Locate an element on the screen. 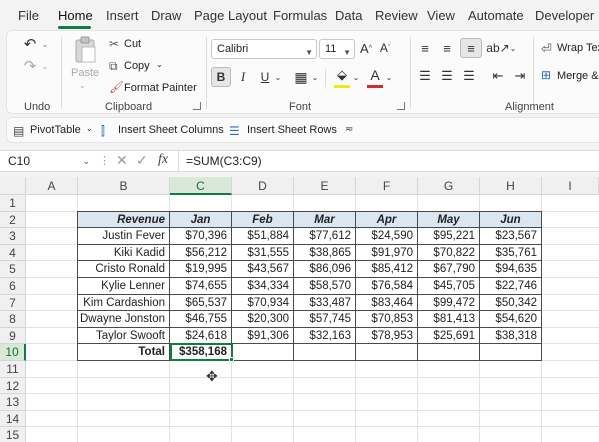 The height and width of the screenshot is (442, 599). align-center-icon: ☰ is located at coordinates (447, 76).